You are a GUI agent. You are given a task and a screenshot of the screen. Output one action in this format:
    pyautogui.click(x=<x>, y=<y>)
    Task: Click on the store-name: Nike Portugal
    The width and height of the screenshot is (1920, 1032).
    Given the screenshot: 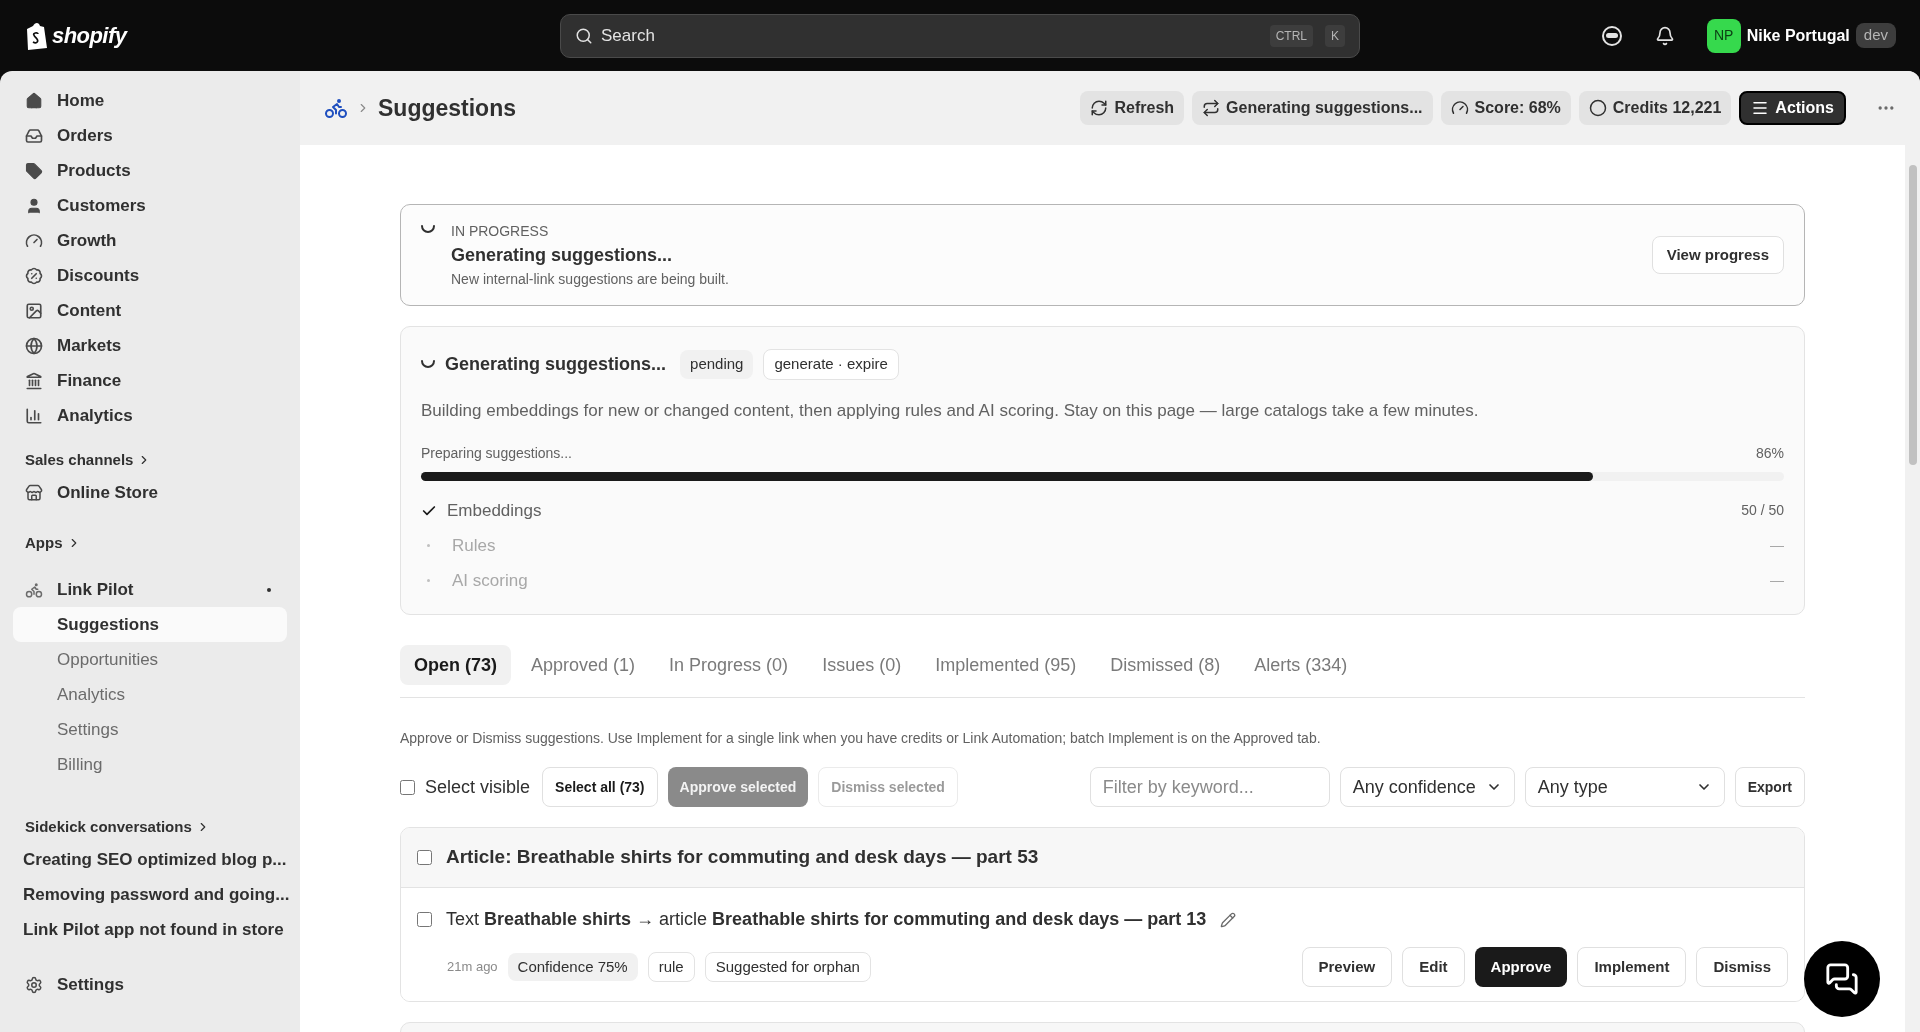 What is the action you would take?
    pyautogui.click(x=1798, y=35)
    